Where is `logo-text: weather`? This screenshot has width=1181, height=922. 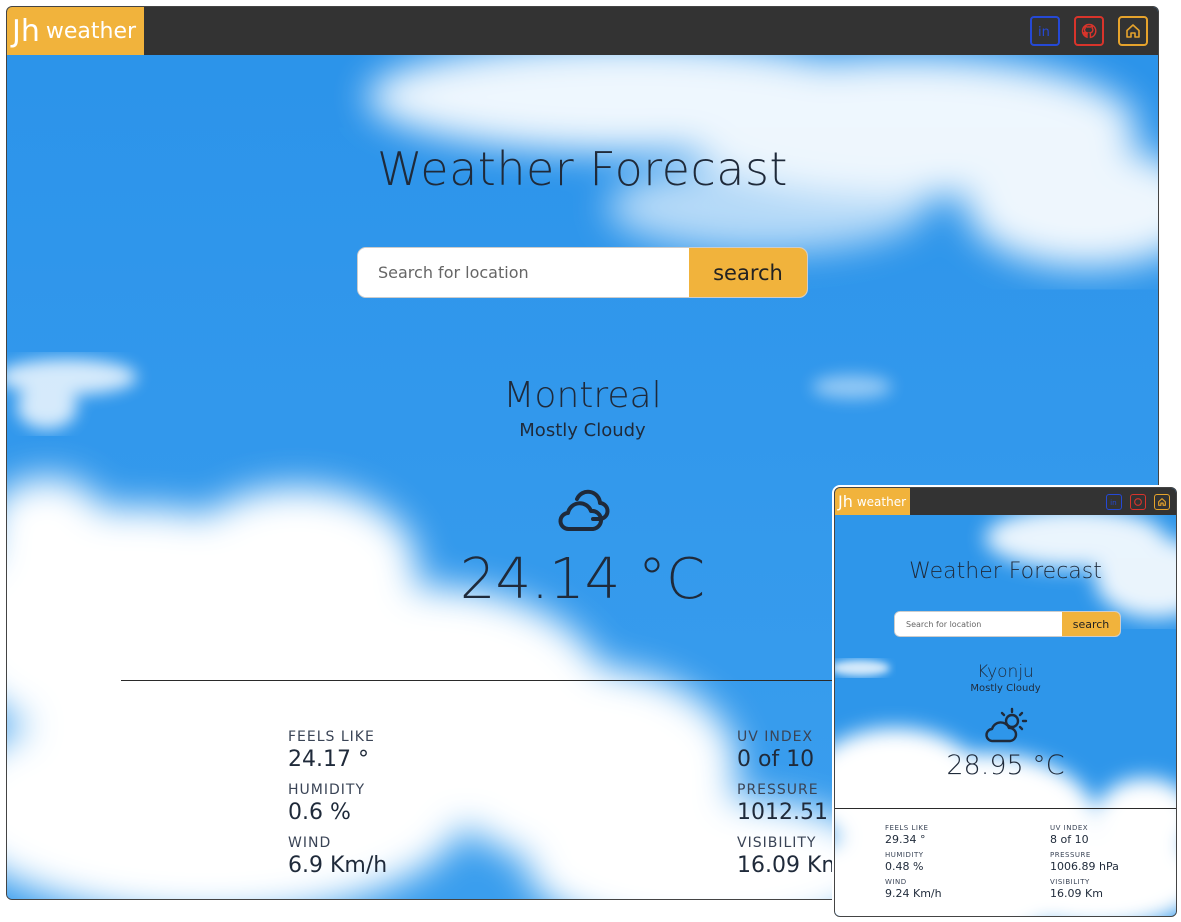 logo-text: weather is located at coordinates (91, 31).